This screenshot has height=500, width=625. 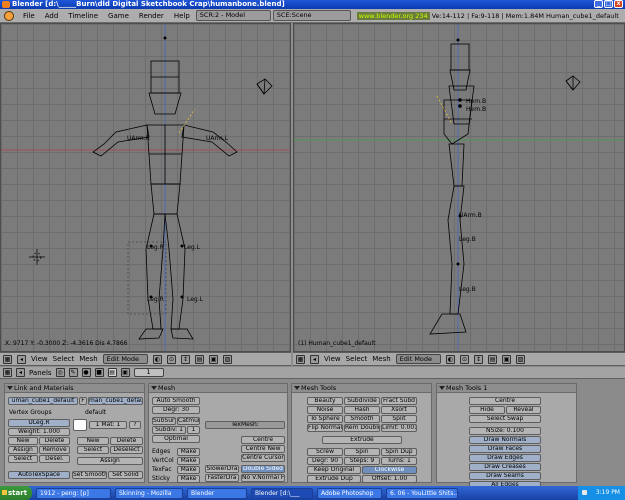 What do you see at coordinates (418, 359) in the screenshot?
I see `mode-selector-right: Edit Mode` at bounding box center [418, 359].